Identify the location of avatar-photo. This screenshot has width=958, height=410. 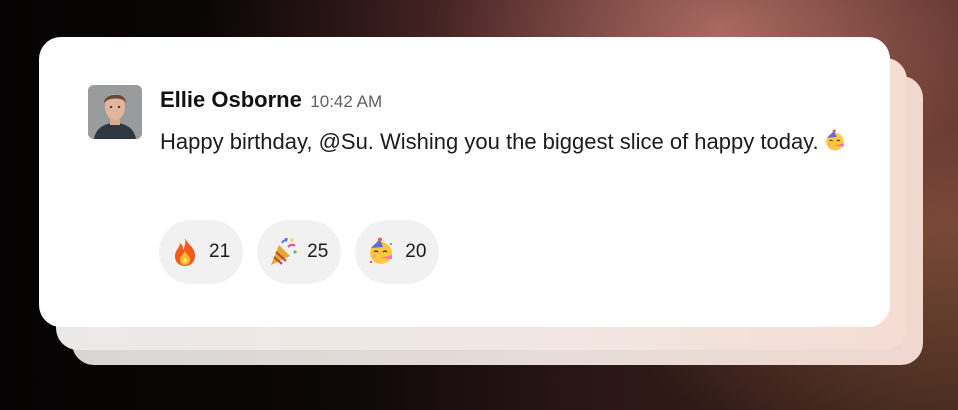
(115, 112).